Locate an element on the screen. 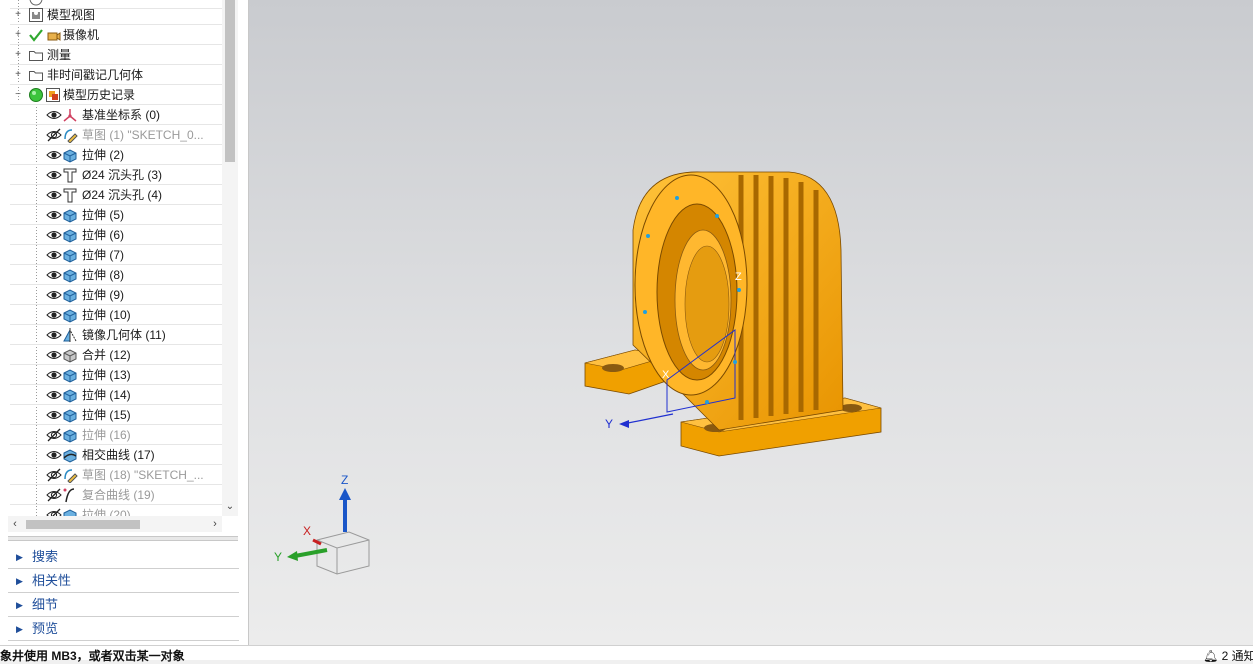 This screenshot has width=1253, height=664. tree-item-feature: Ø24 沉头孔 (3) is located at coordinates (111, 175).